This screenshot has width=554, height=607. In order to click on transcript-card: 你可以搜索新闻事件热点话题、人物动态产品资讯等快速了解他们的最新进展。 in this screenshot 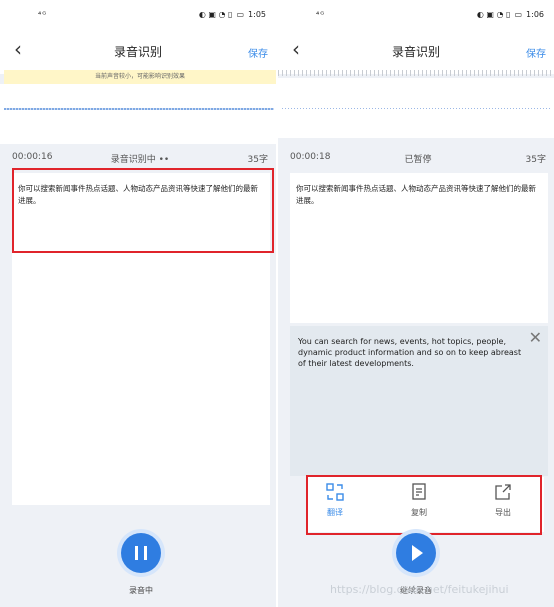, I will do `click(419, 248)`.